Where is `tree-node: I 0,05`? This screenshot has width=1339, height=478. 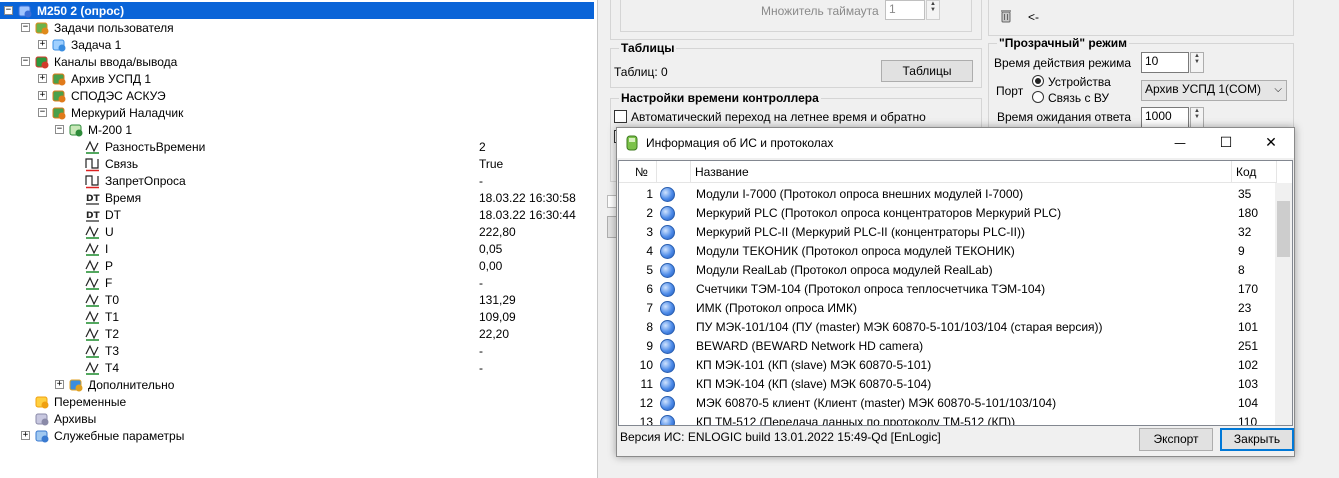 tree-node: I 0,05 is located at coordinates (298, 248).